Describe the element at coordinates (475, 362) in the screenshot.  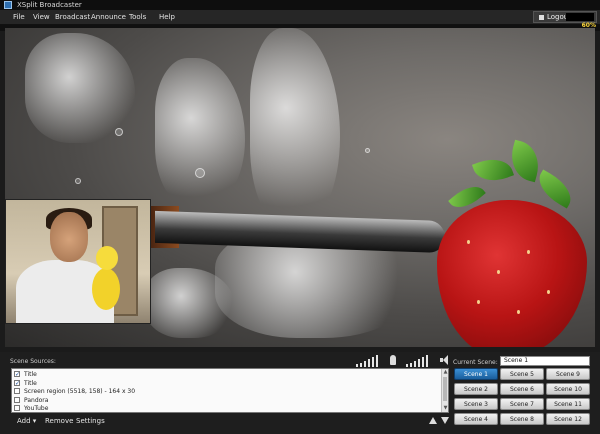
I see `current-scene-label: Current Scene:` at that location.